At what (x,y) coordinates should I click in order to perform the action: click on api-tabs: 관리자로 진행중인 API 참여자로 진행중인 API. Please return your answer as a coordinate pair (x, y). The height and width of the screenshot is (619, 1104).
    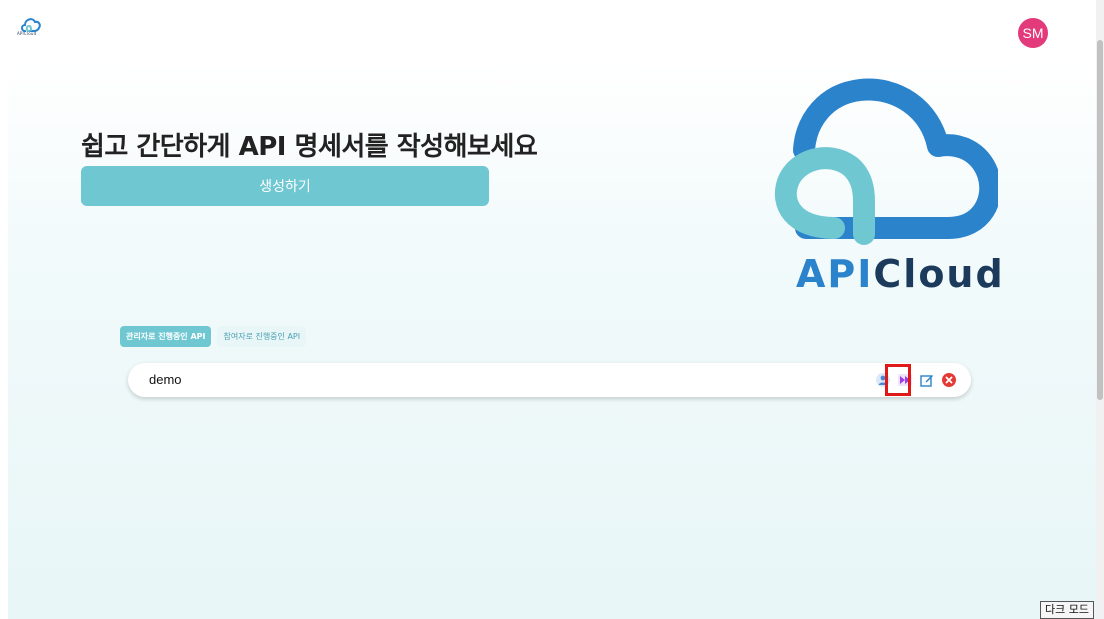
    Looking at the image, I should click on (213, 336).